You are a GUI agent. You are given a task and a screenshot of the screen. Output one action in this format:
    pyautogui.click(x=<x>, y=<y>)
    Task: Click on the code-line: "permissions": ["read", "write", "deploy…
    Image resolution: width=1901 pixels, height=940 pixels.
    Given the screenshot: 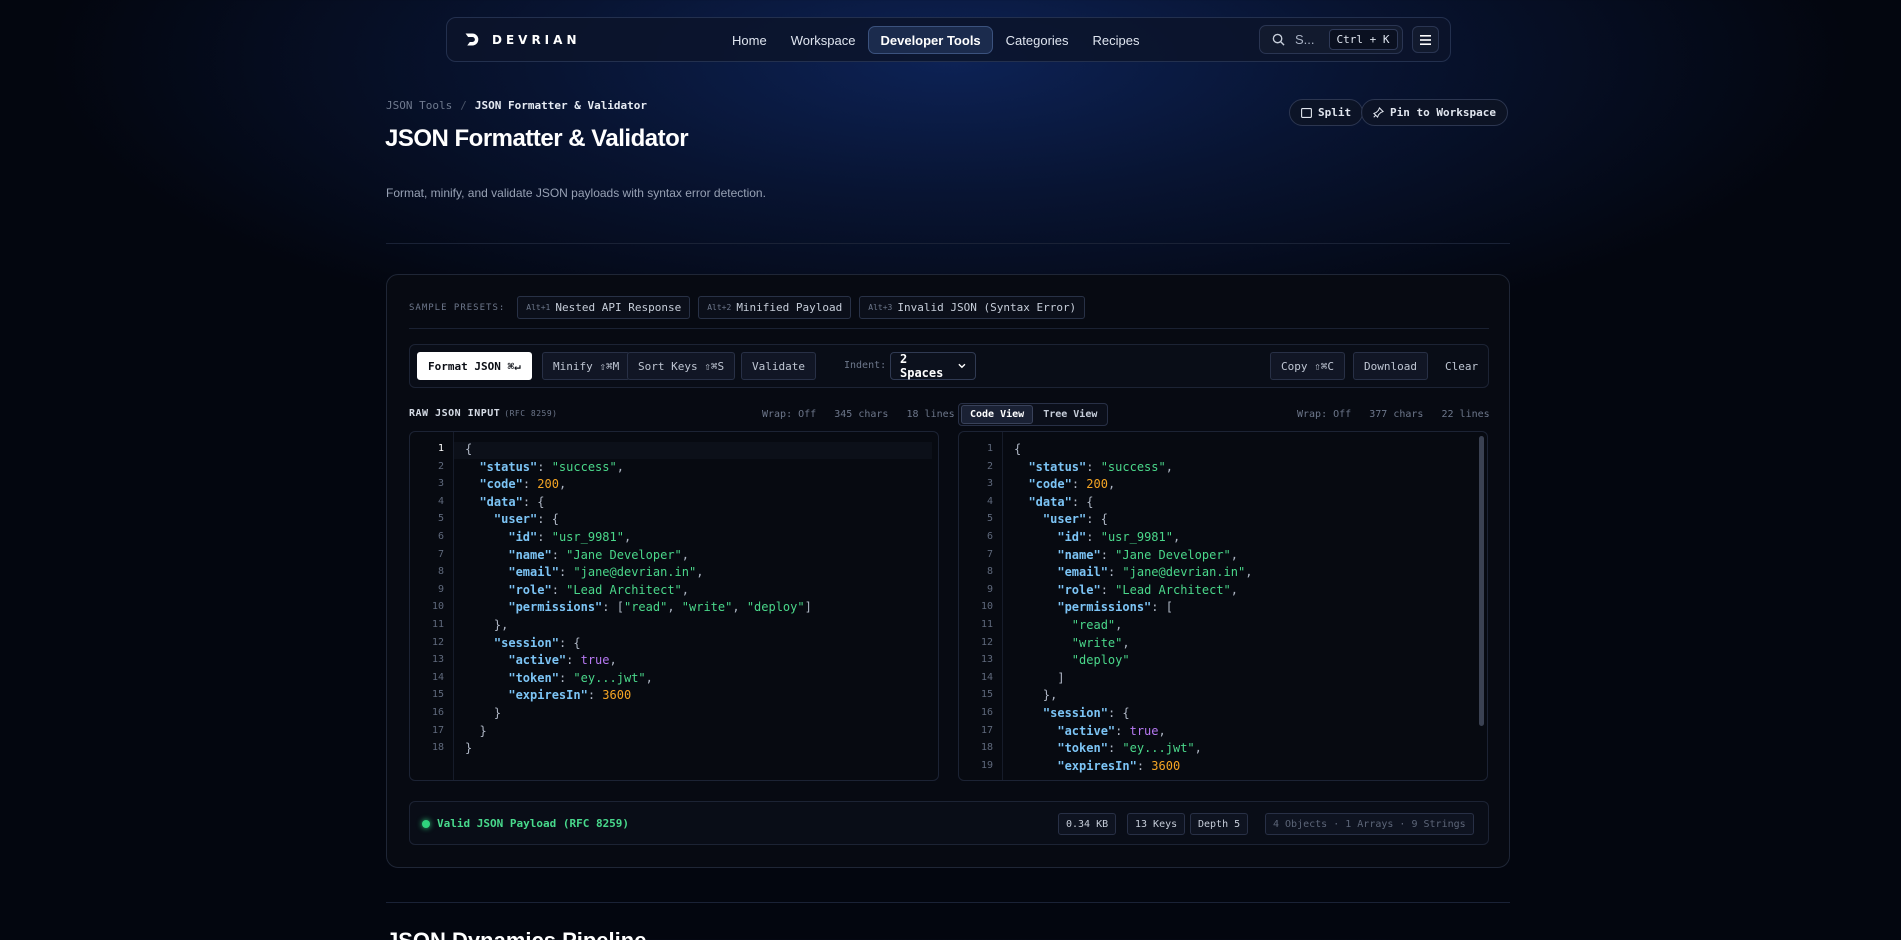 What is the action you would take?
    pyautogui.click(x=660, y=607)
    